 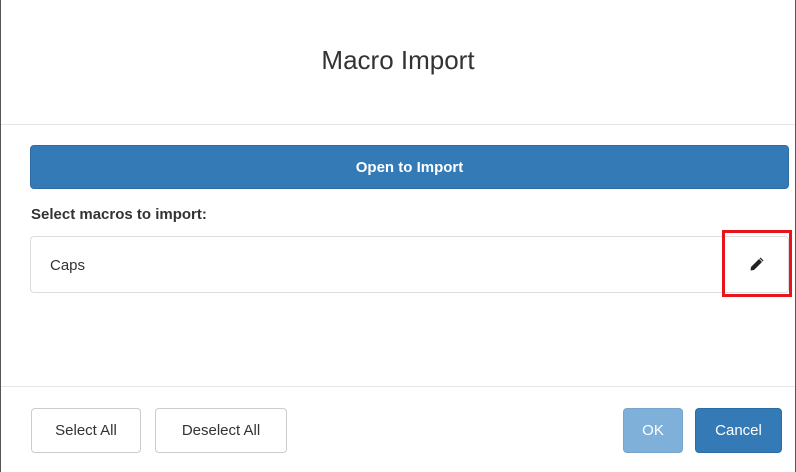 I want to click on edit-macro-button, so click(x=757, y=263).